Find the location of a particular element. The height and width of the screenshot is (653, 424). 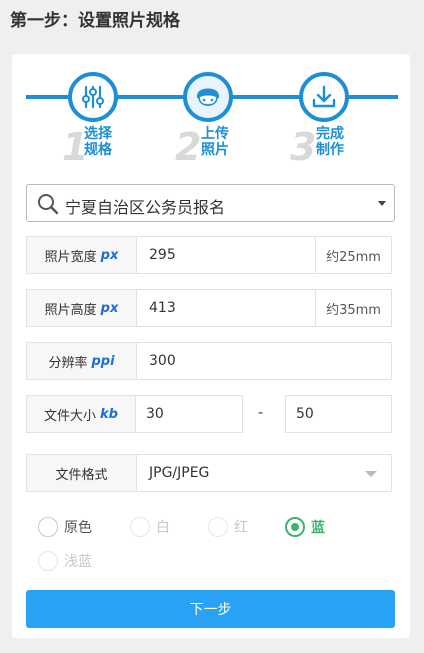

photo-height-input: 413 is located at coordinates (162, 308).